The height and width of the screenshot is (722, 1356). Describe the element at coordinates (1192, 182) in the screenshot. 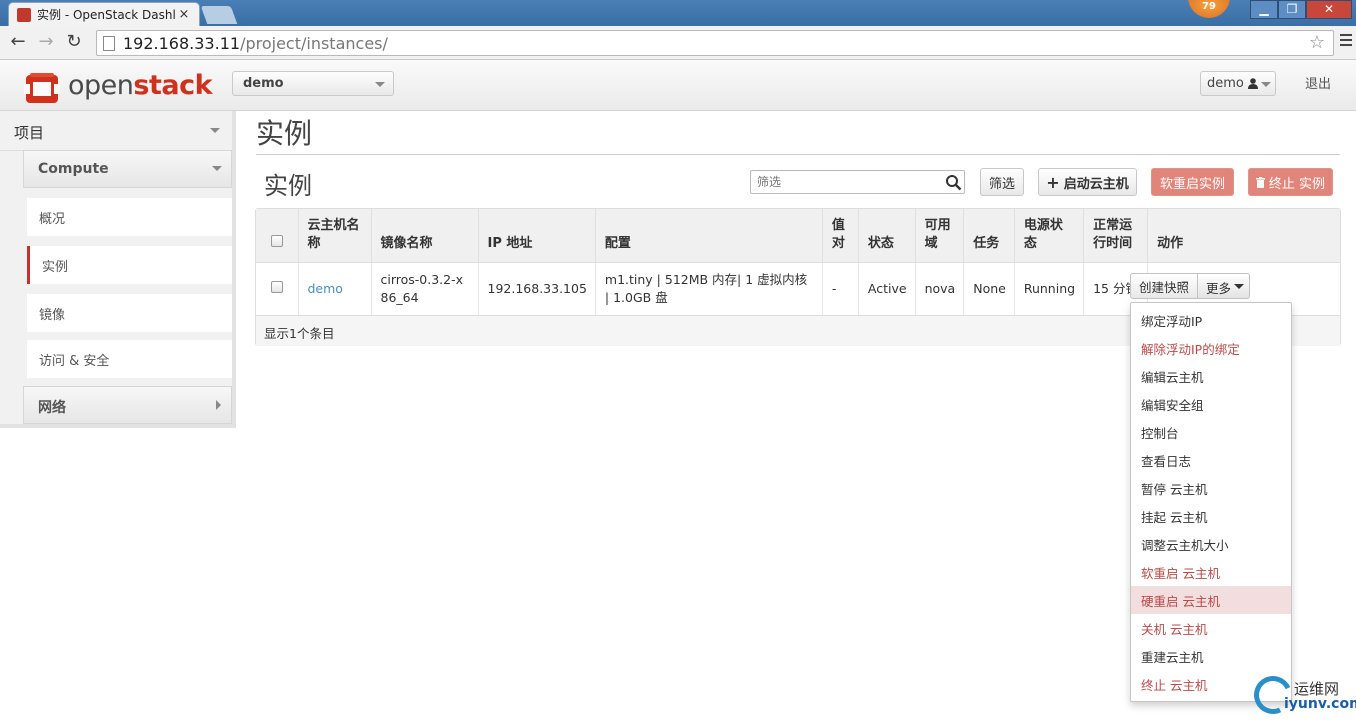

I see `soft-reboot-instances-button: 软重启实例` at that location.